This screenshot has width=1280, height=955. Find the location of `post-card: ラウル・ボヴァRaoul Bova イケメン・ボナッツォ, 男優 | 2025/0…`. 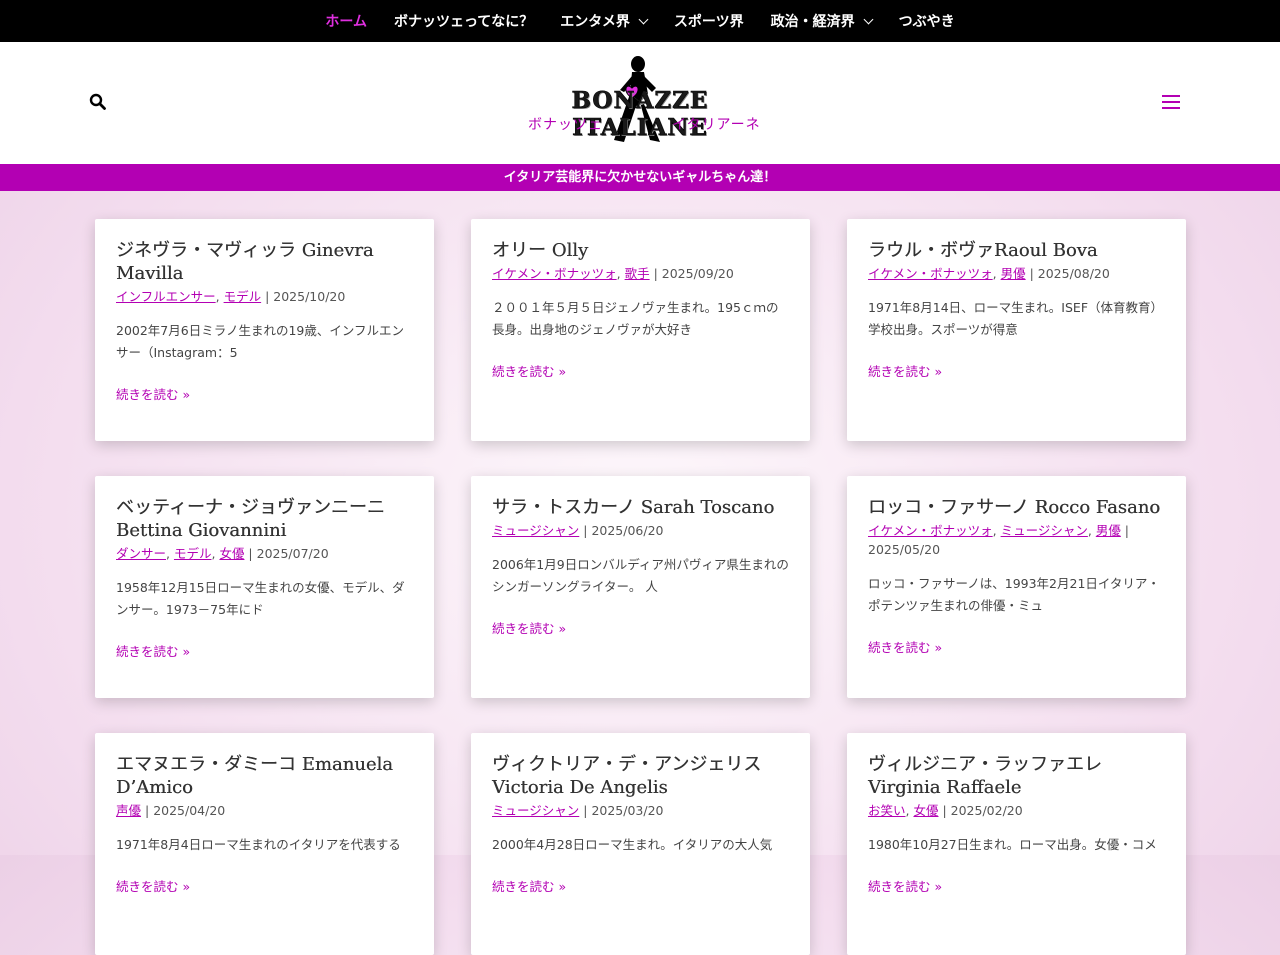

post-card: ラウル・ボヴァRaoul Bova イケメン・ボナッツォ, 男優 | 2025/0… is located at coordinates (1016, 330).